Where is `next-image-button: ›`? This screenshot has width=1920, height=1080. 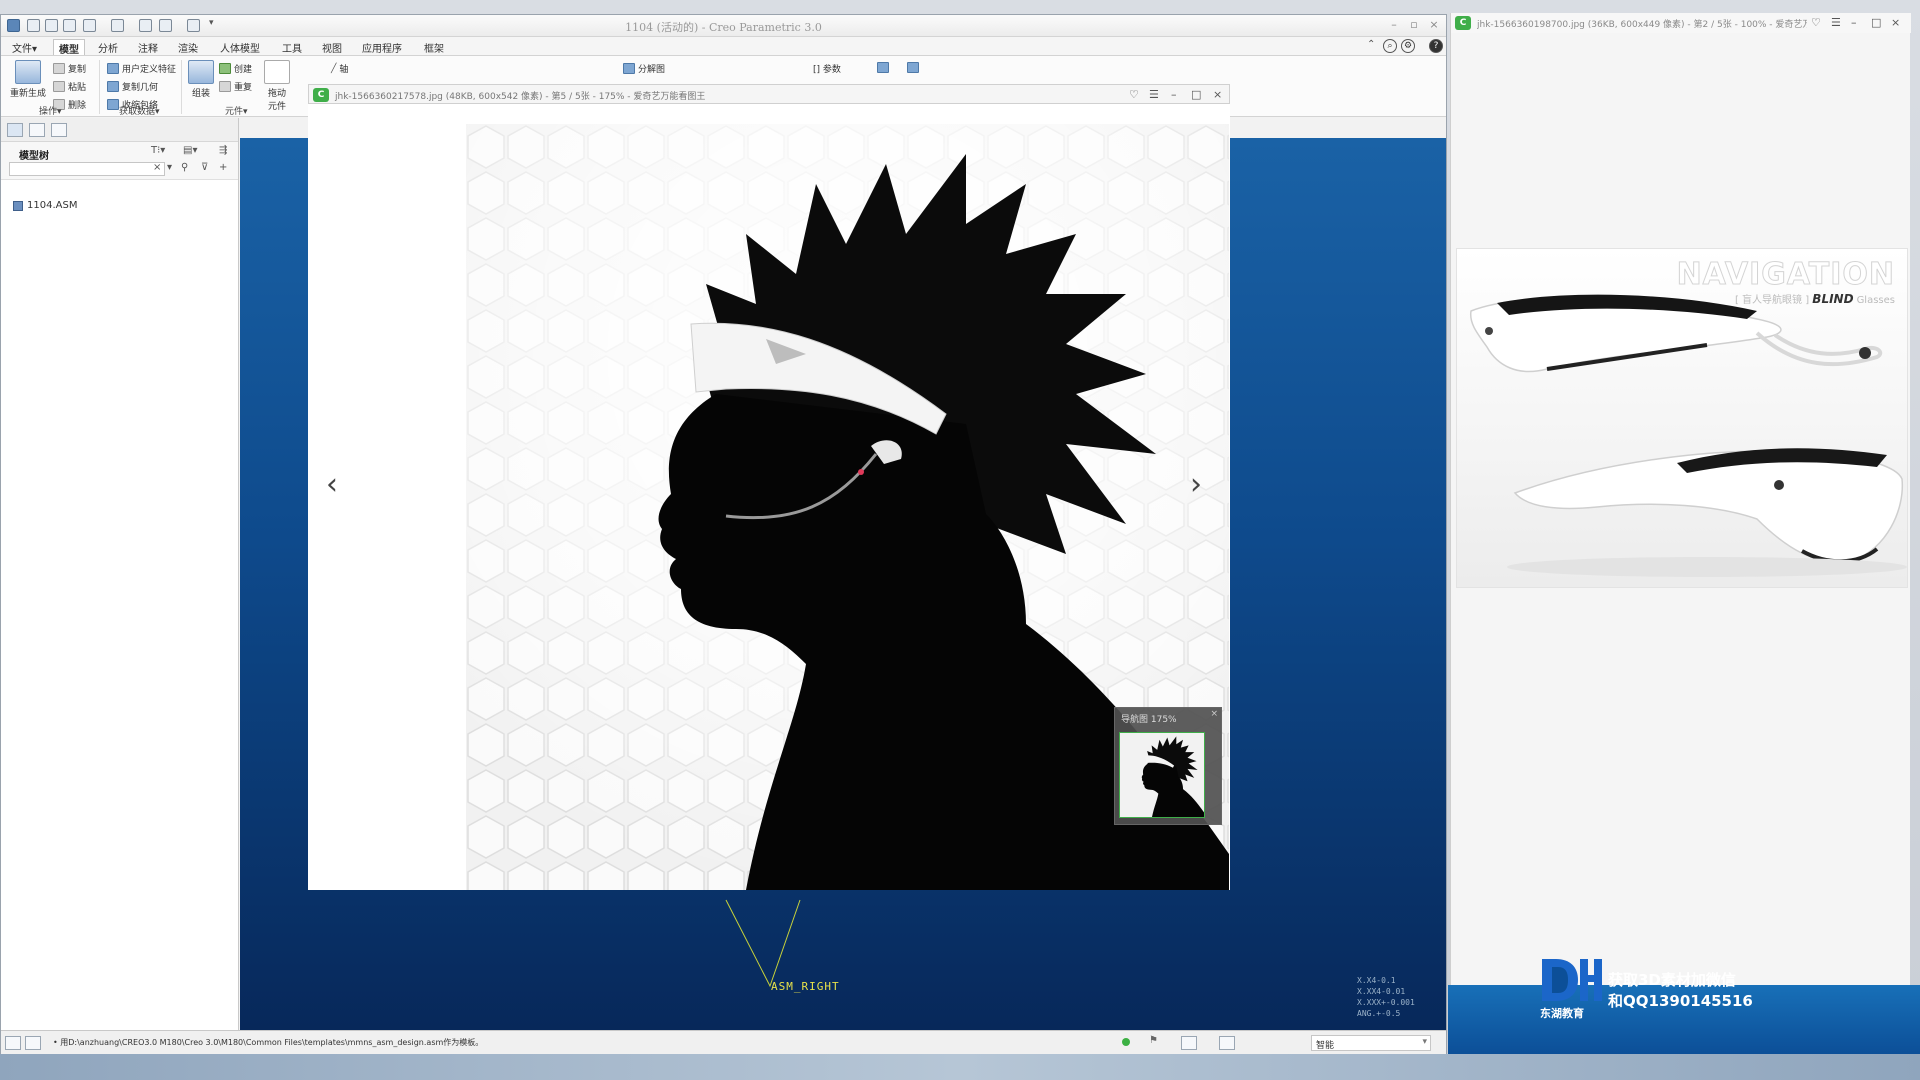 next-image-button: › is located at coordinates (1196, 485).